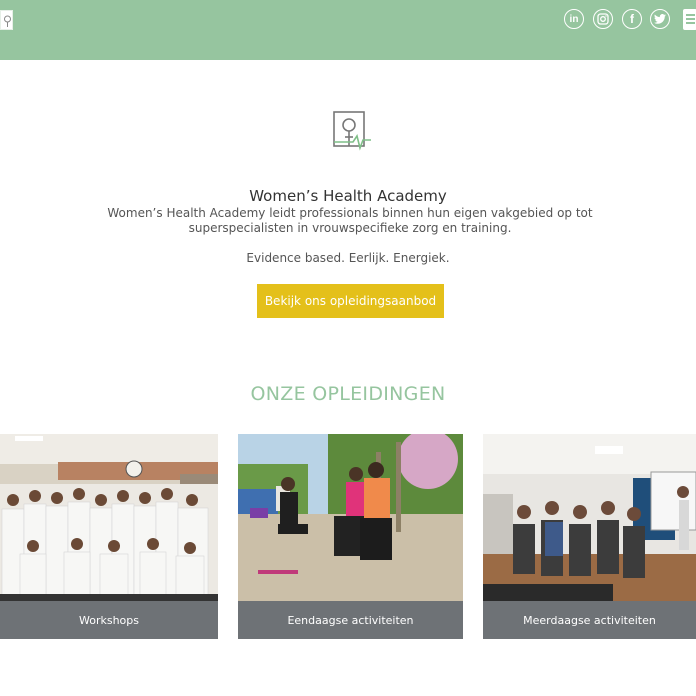  Describe the element at coordinates (589, 620) in the screenshot. I see `course-card-label: Meerdaagse activiteiten` at that location.